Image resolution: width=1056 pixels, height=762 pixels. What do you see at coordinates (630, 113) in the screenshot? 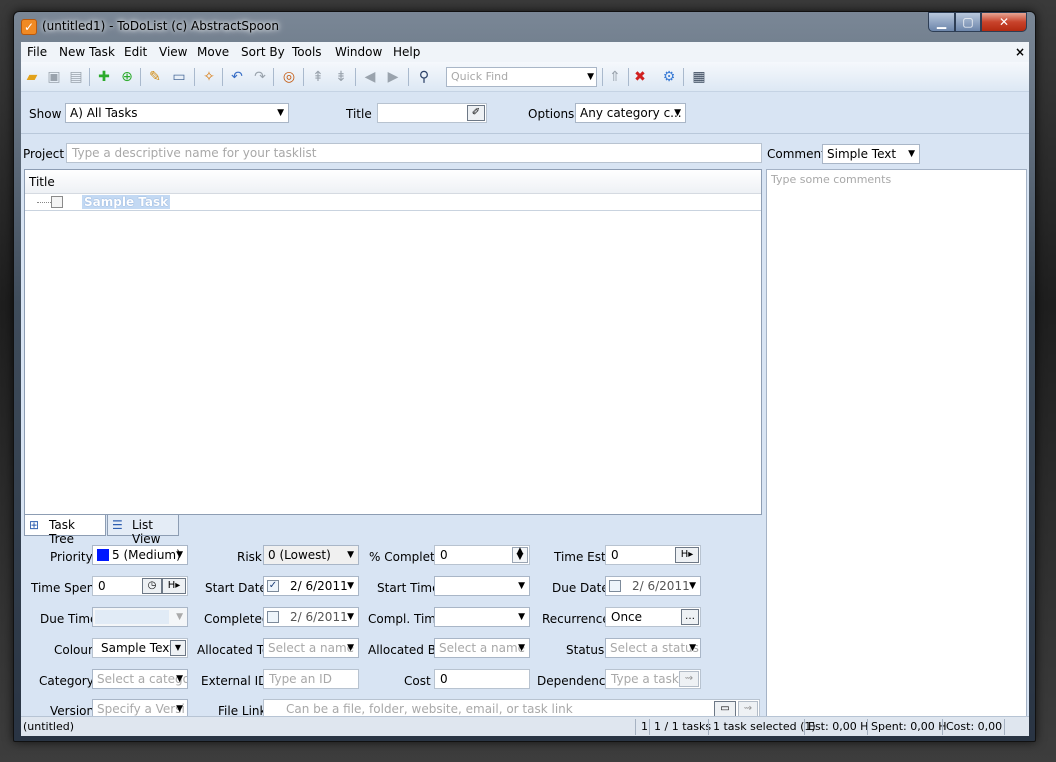
I see `options-combo: Any category c... ▼` at bounding box center [630, 113].